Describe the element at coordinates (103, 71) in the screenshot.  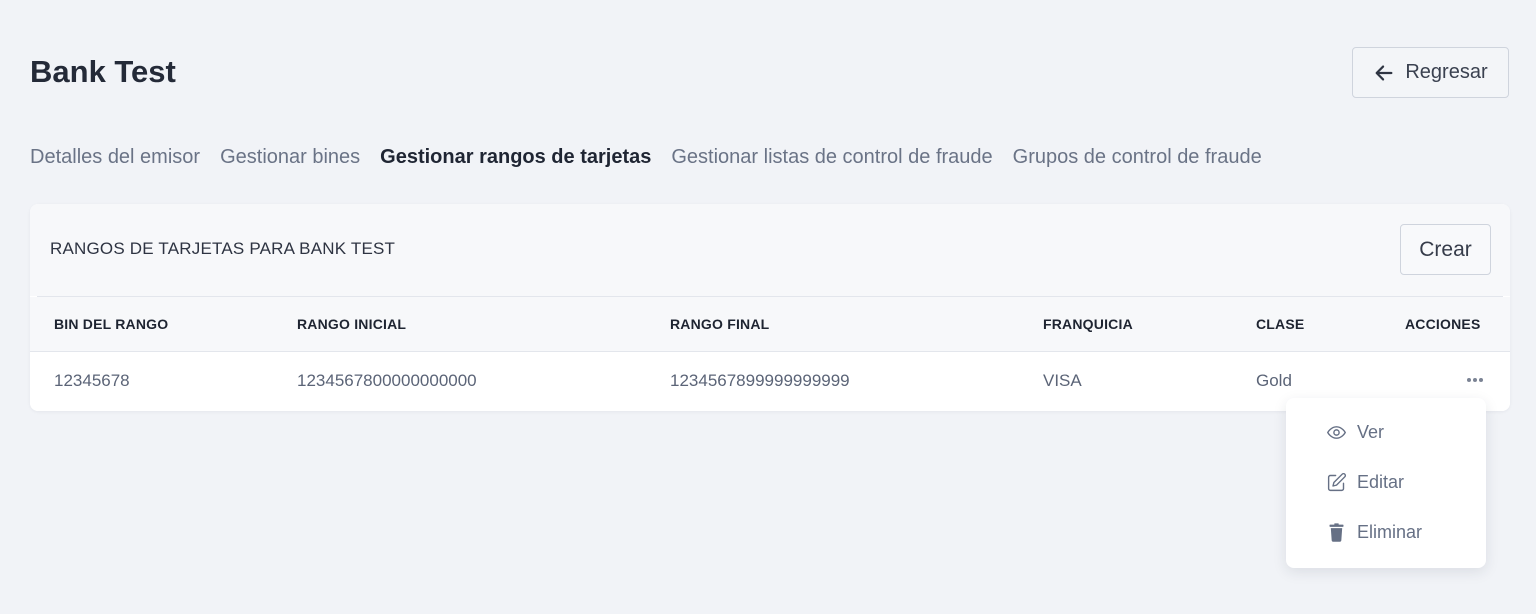
I see `page-title: Bank Test` at that location.